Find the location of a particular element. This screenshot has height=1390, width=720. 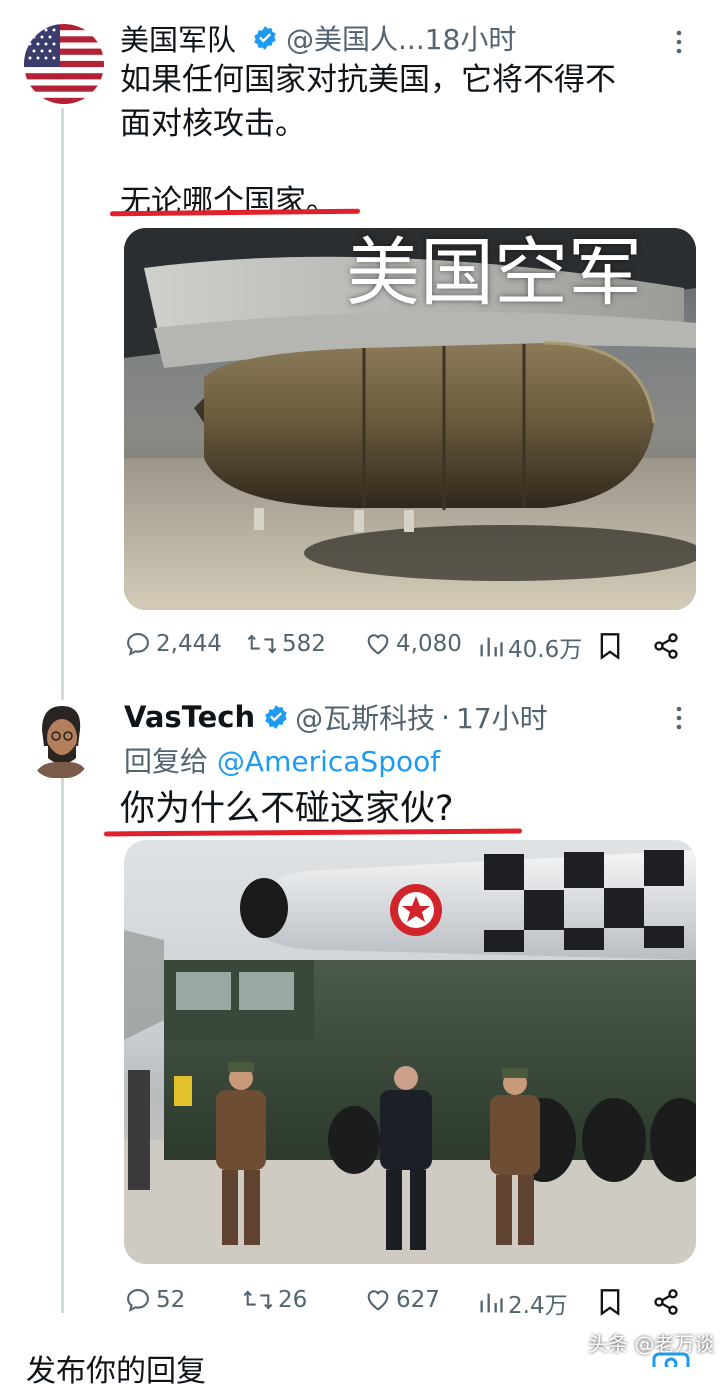

like-count: 627 is located at coordinates (418, 1300).